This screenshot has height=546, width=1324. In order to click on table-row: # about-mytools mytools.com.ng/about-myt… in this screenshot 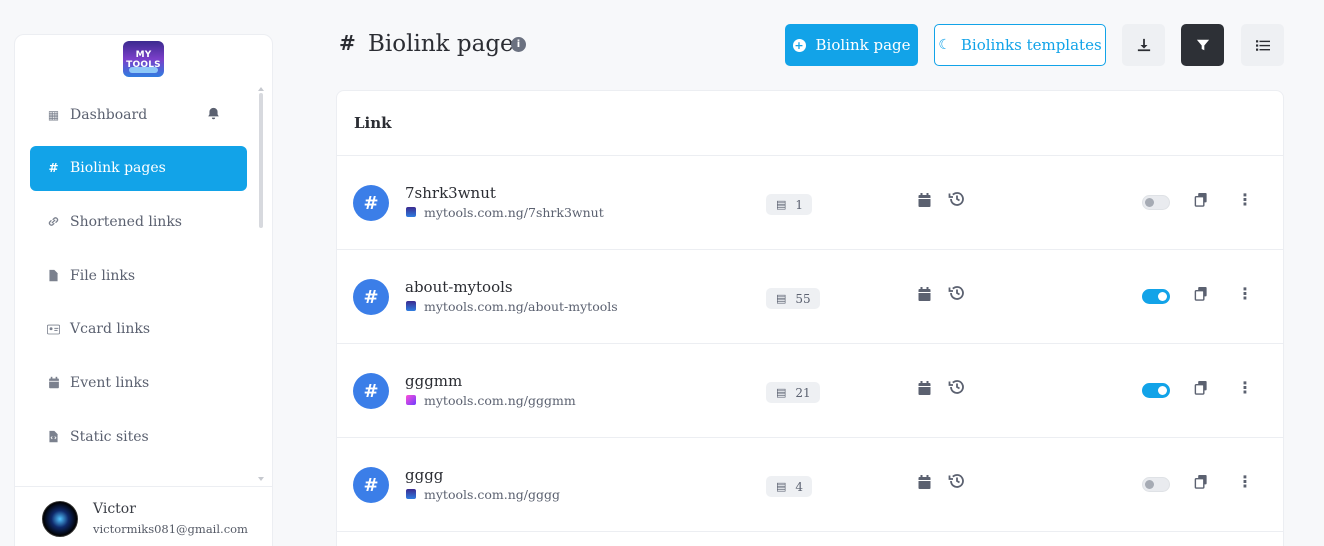, I will do `click(810, 297)`.